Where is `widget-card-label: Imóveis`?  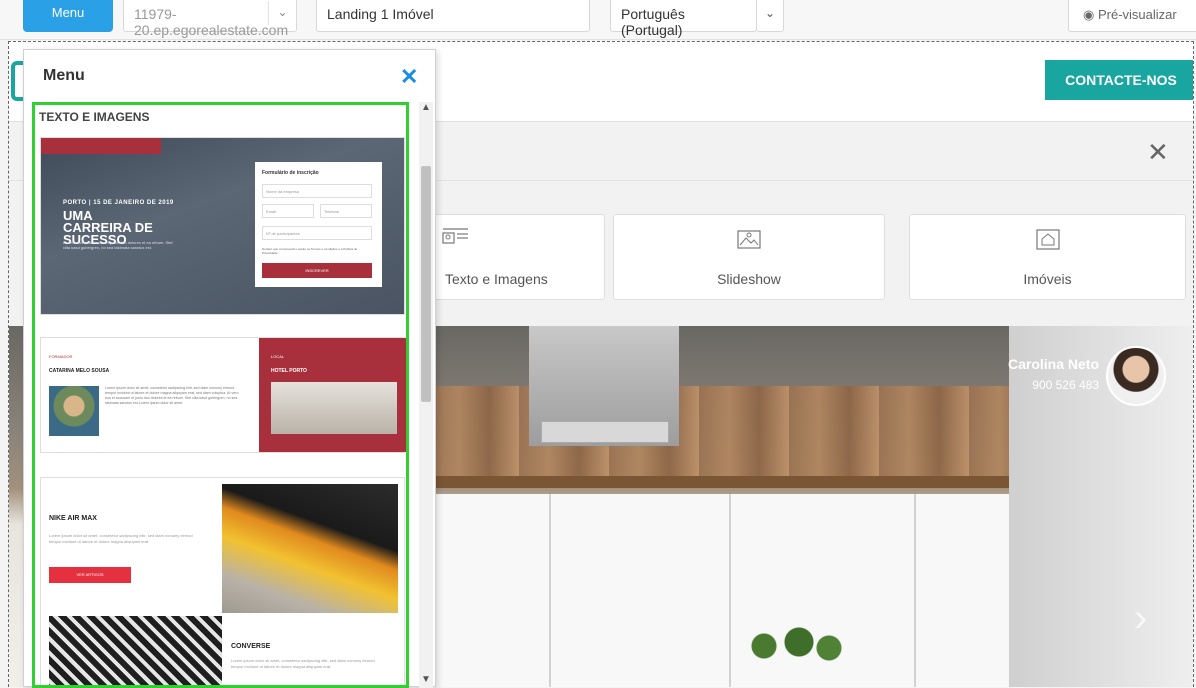 widget-card-label: Imóveis is located at coordinates (1047, 279).